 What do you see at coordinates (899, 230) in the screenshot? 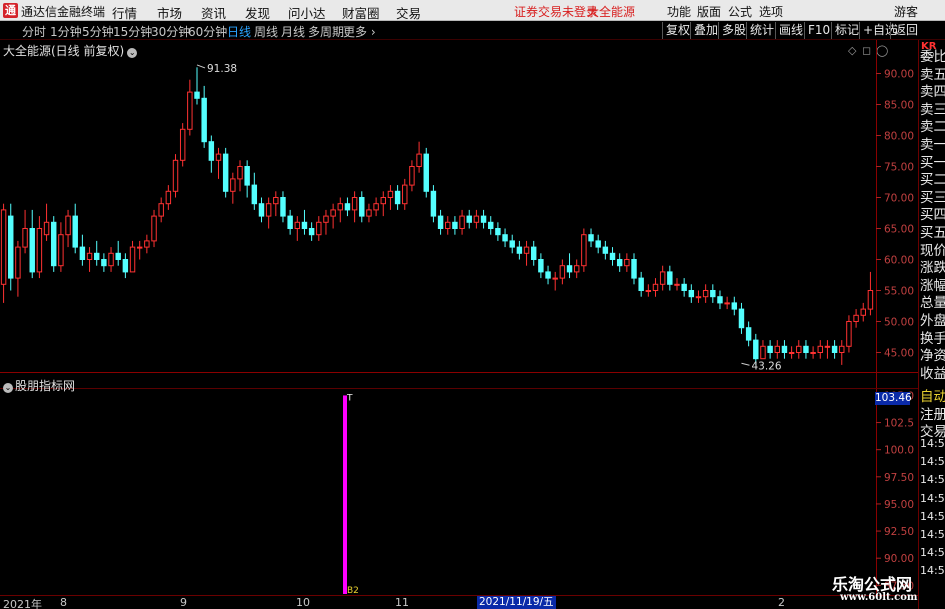
I see `y-tick-label: 65.00` at bounding box center [899, 230].